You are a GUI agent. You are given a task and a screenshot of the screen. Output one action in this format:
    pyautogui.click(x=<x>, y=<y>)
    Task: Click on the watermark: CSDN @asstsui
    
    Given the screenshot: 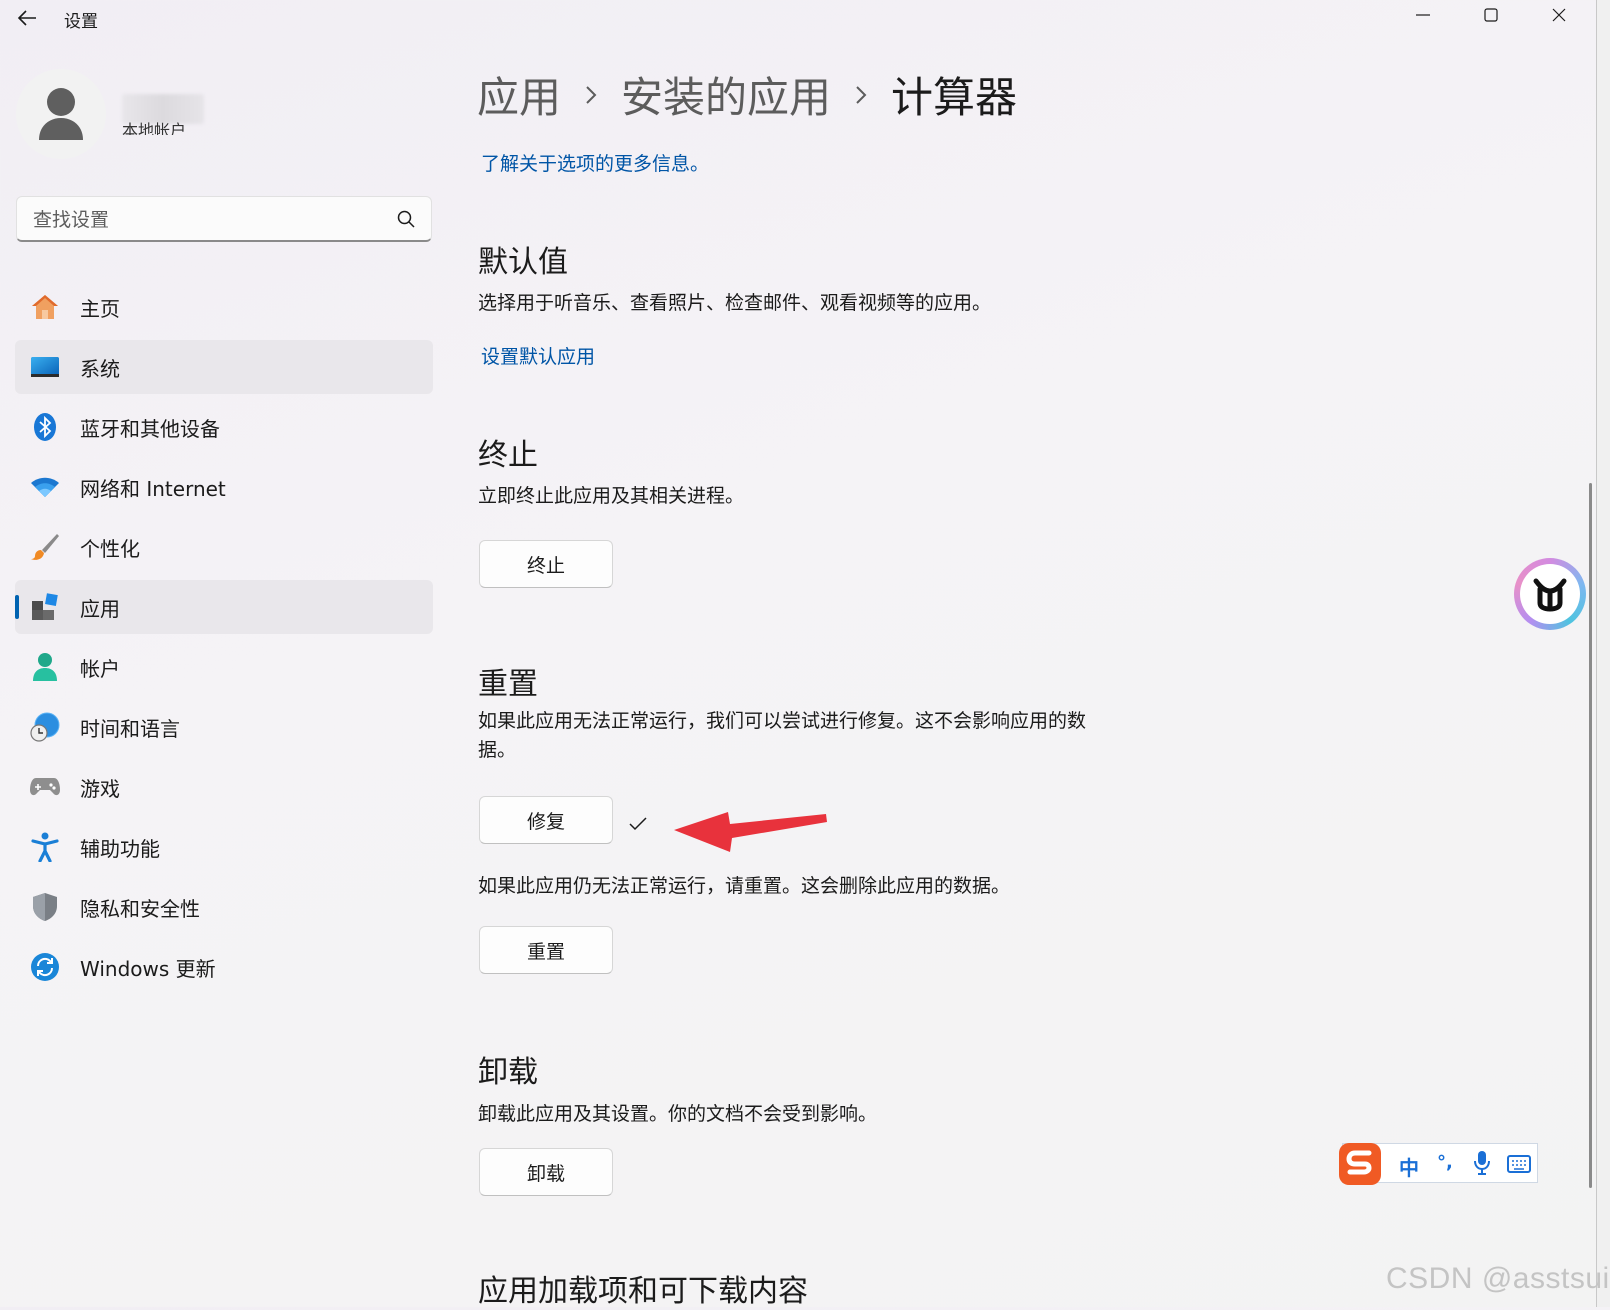 What is the action you would take?
    pyautogui.click(x=1498, y=1278)
    